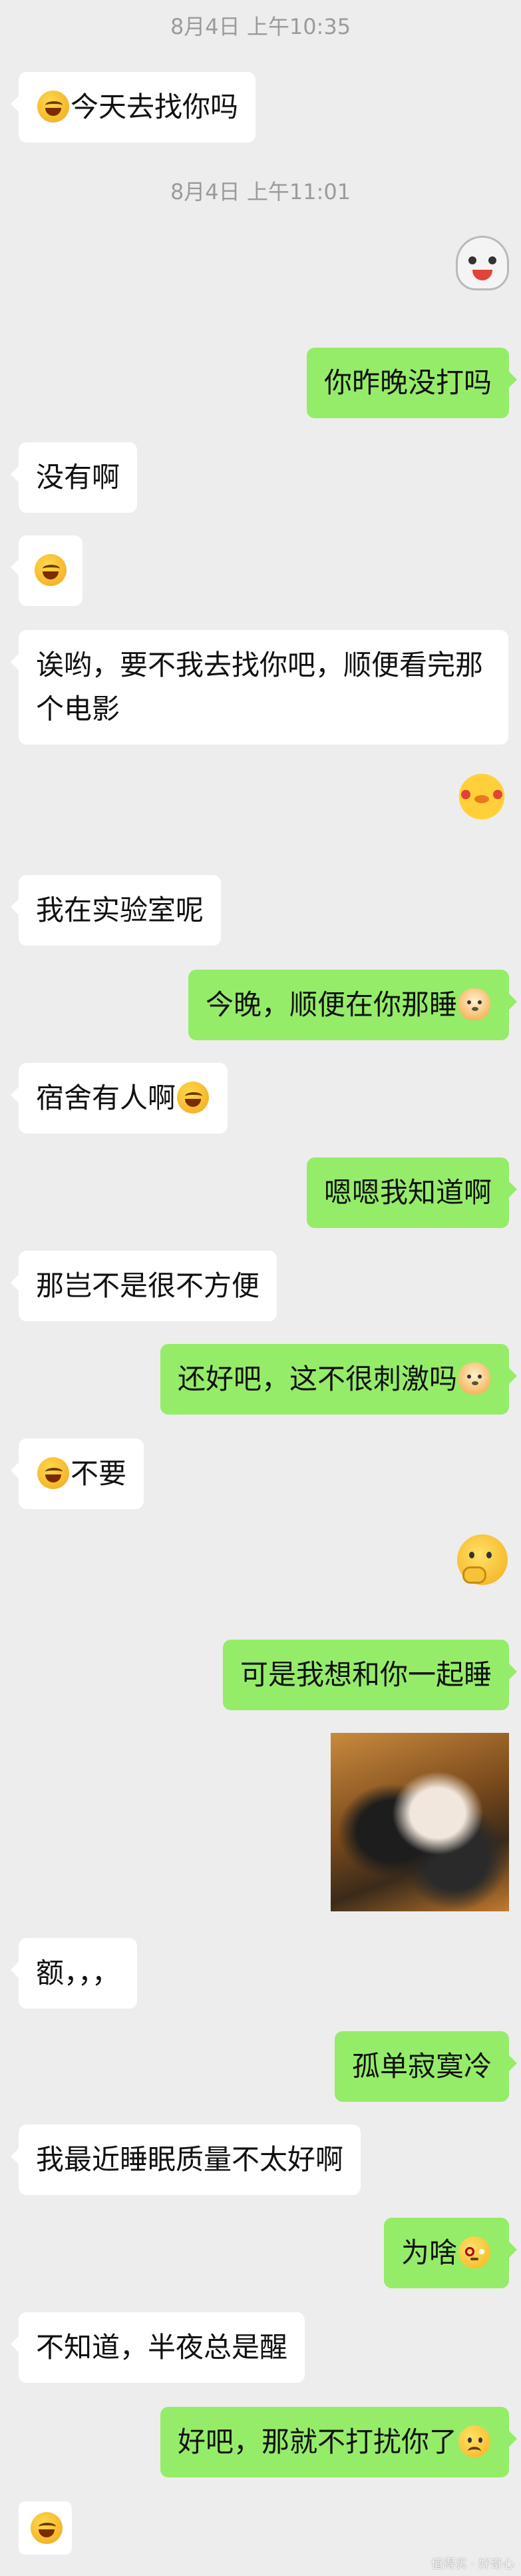  What do you see at coordinates (407, 382) in the screenshot?
I see `message-text: 你昨晚没打吗` at bounding box center [407, 382].